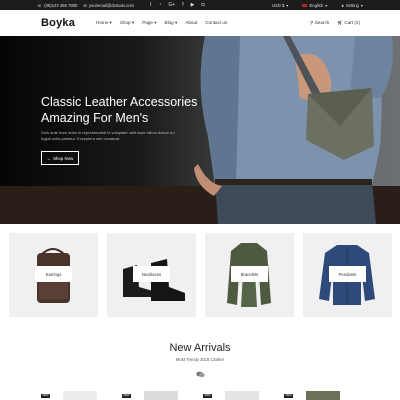 The width and height of the screenshot is (400, 400). I want to click on category-tile: Pendants, so click(347, 275).